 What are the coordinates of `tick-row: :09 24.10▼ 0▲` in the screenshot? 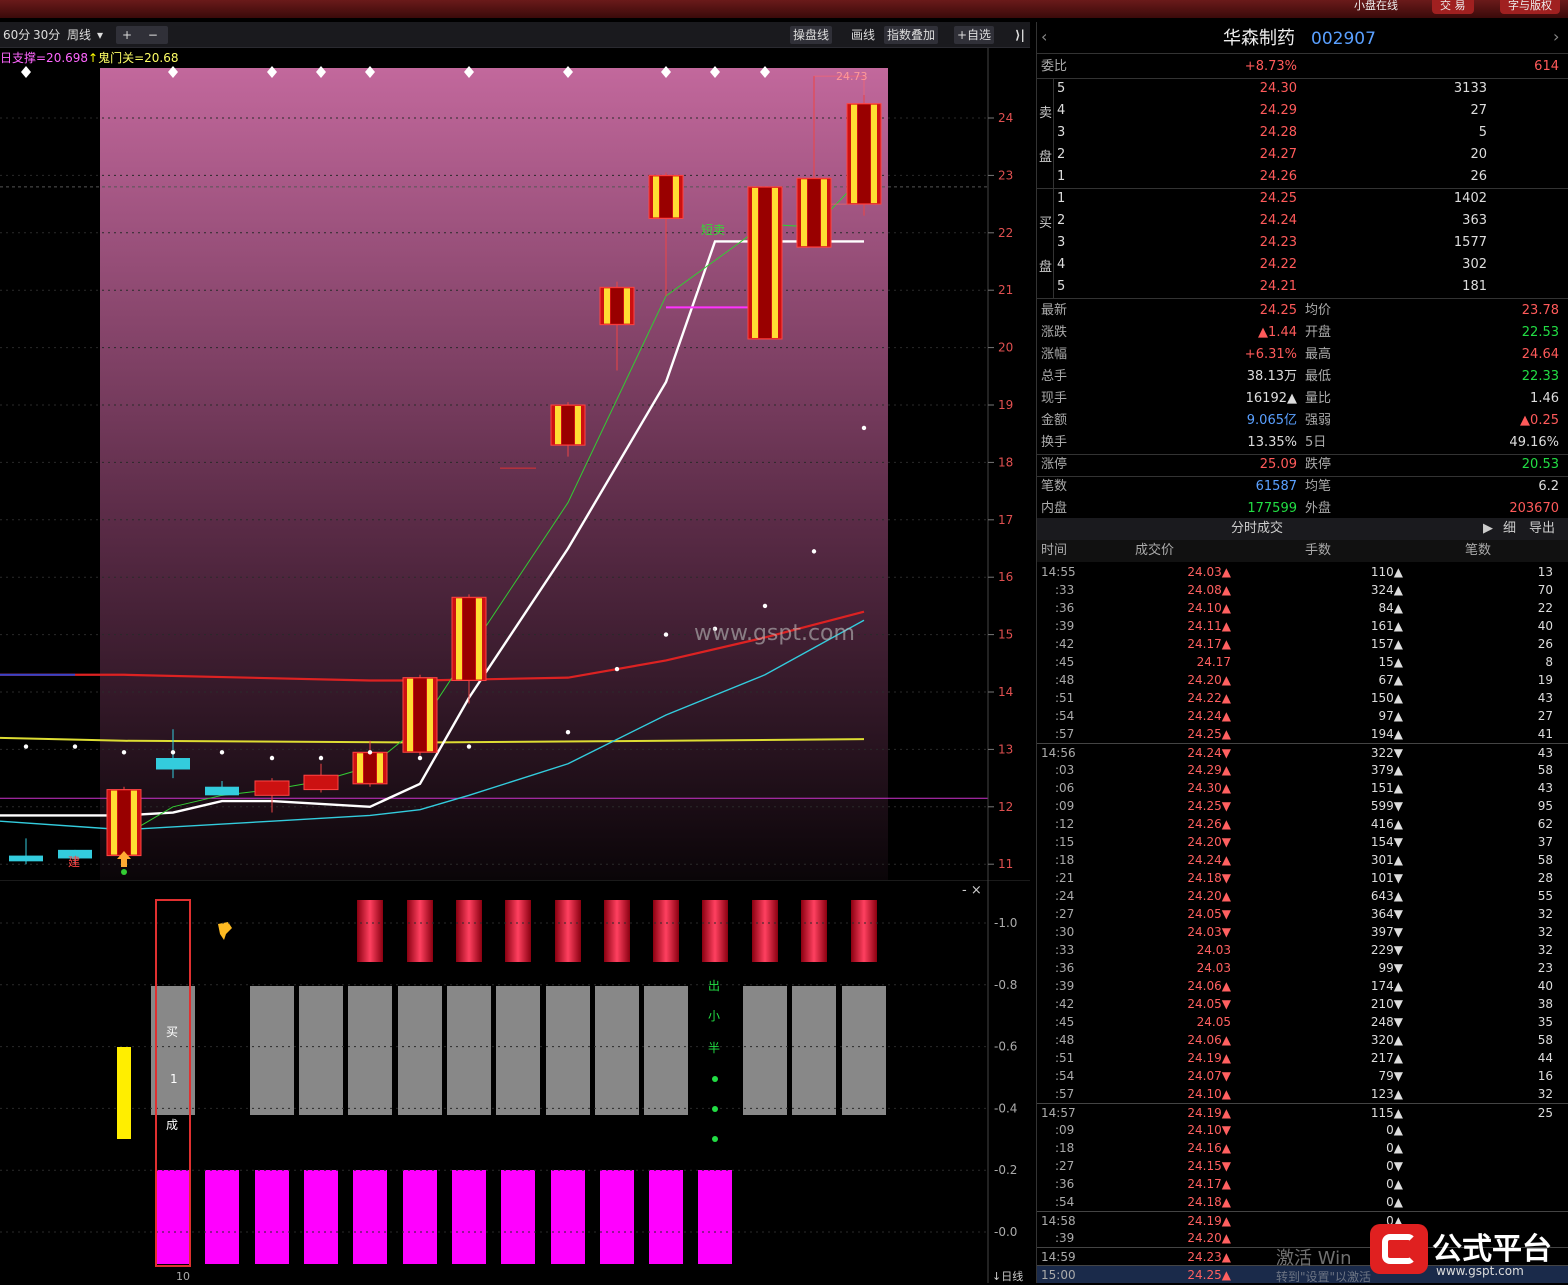 It's located at (1302, 1130).